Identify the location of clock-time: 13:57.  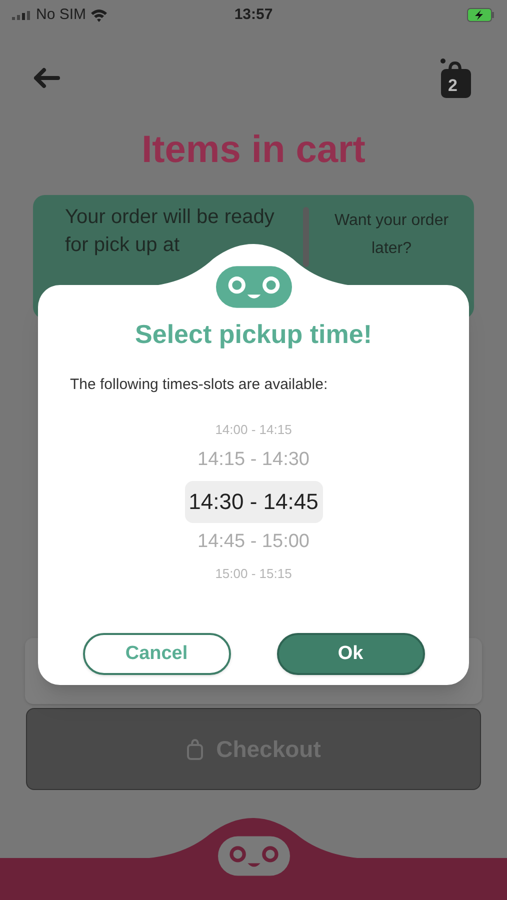
(253, 14).